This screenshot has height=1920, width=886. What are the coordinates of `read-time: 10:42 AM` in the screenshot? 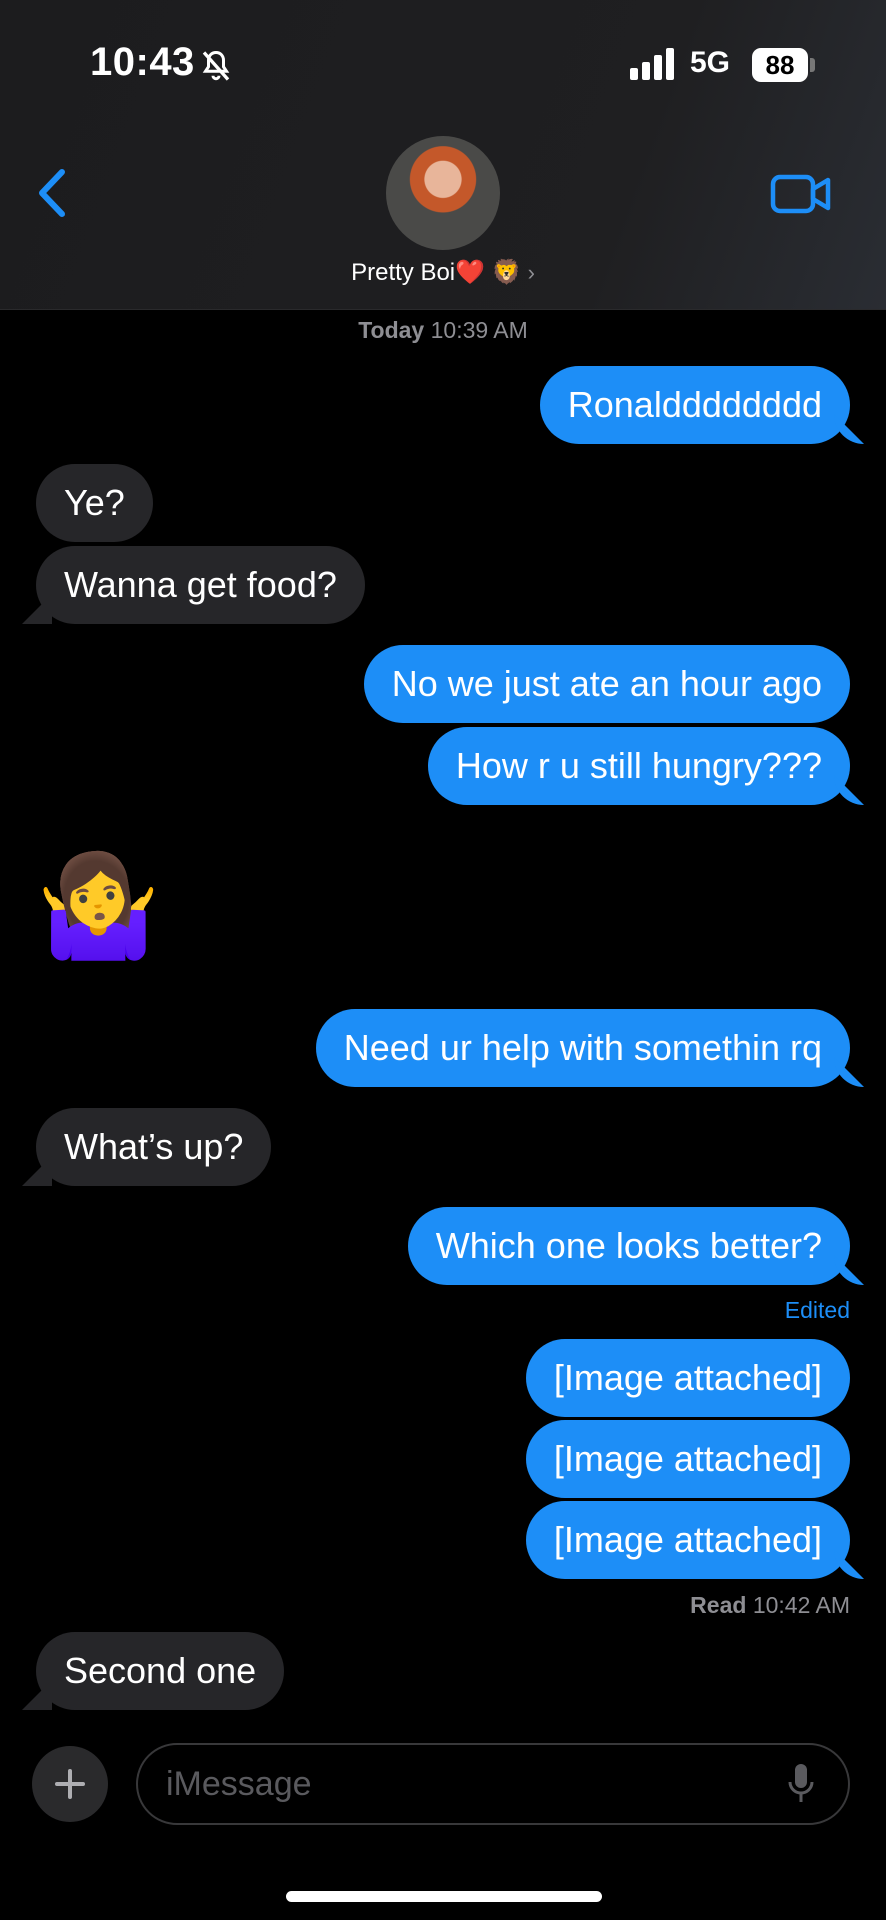 It's located at (801, 1605).